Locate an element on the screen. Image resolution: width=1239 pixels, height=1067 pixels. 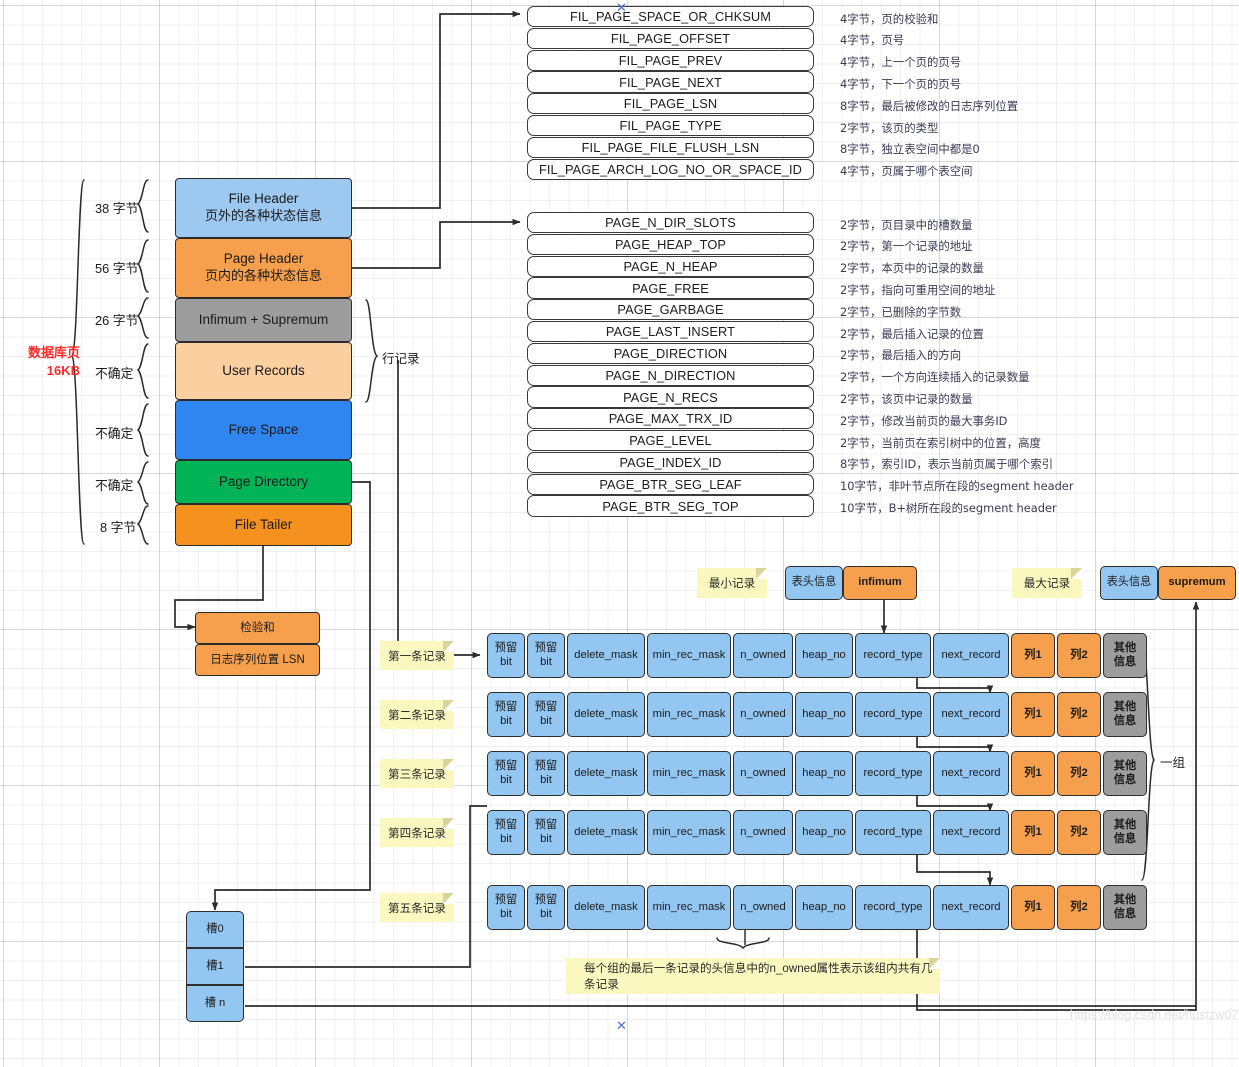
record-2-cell-10: 其他 信息 is located at coordinates (1125, 773).